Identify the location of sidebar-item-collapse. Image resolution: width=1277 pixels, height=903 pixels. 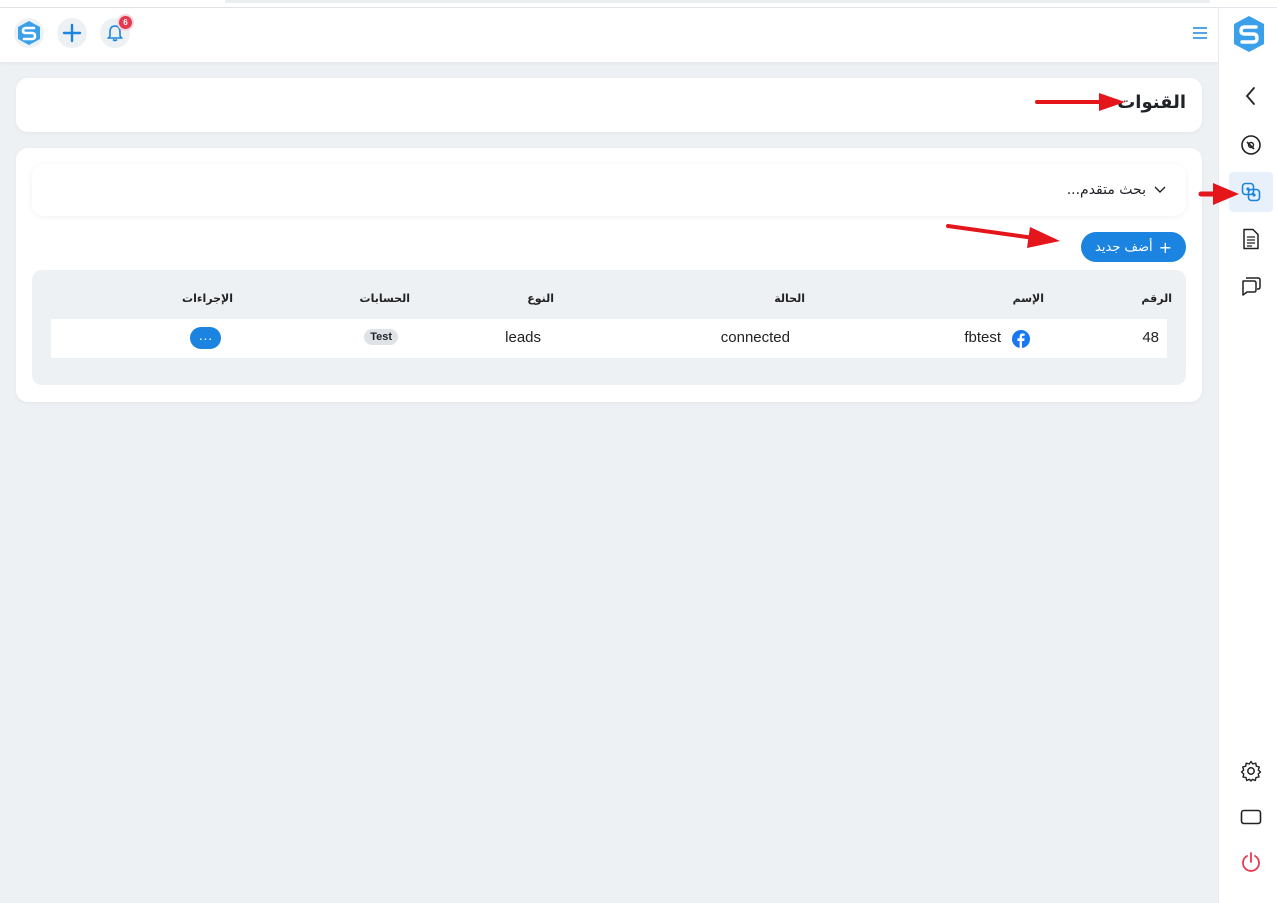
(1251, 96).